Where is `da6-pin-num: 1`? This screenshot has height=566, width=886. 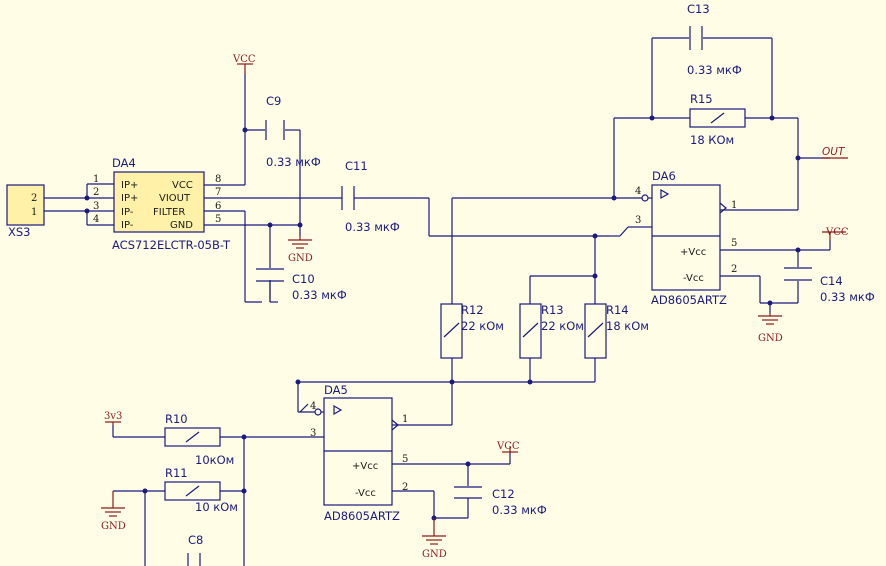 da6-pin-num: 1 is located at coordinates (734, 205).